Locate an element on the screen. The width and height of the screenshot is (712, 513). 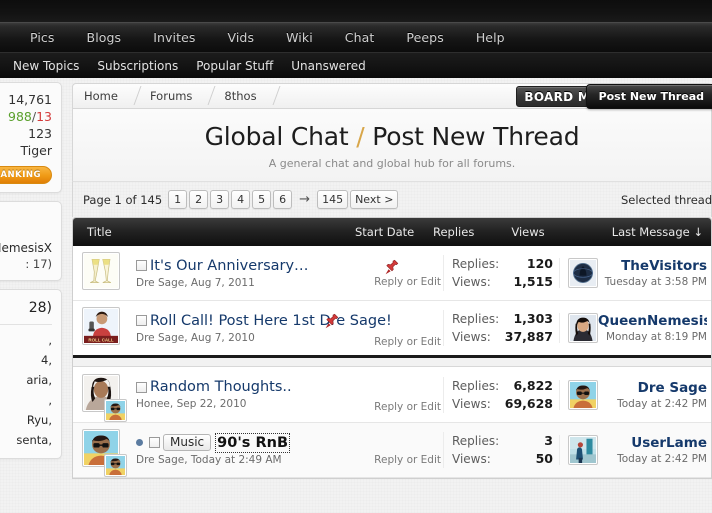
sidebar-ranking-button: RANKING is located at coordinates (26, 175).